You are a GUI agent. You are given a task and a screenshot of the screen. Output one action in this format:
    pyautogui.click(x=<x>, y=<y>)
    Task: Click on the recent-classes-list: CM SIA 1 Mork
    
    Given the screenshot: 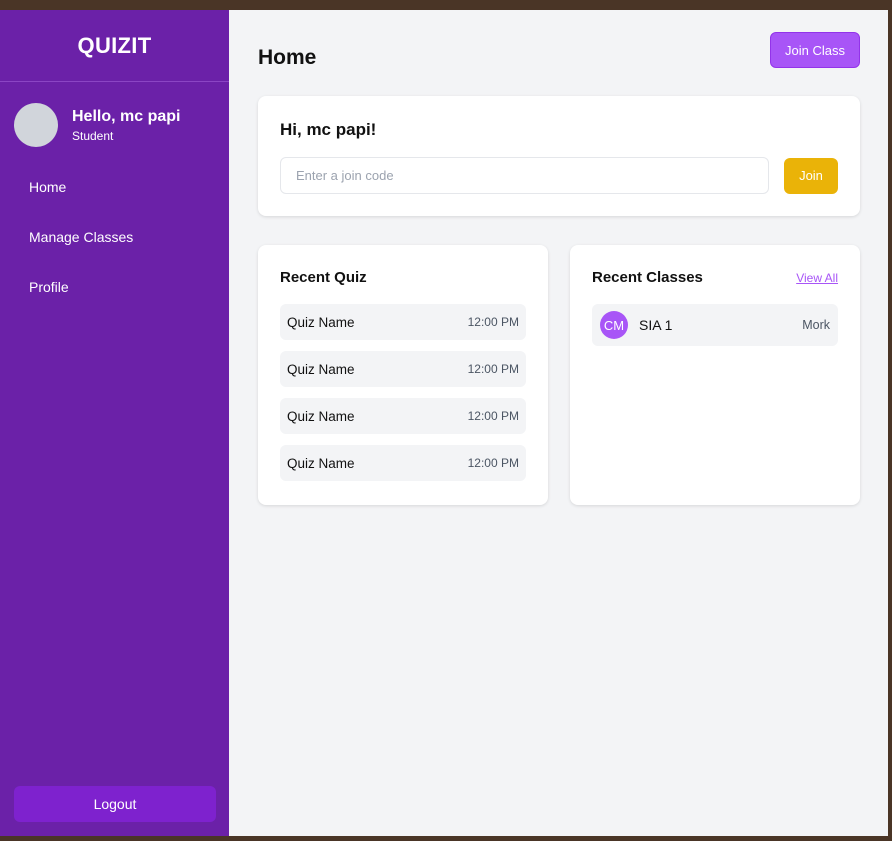 What is the action you would take?
    pyautogui.click(x=715, y=325)
    